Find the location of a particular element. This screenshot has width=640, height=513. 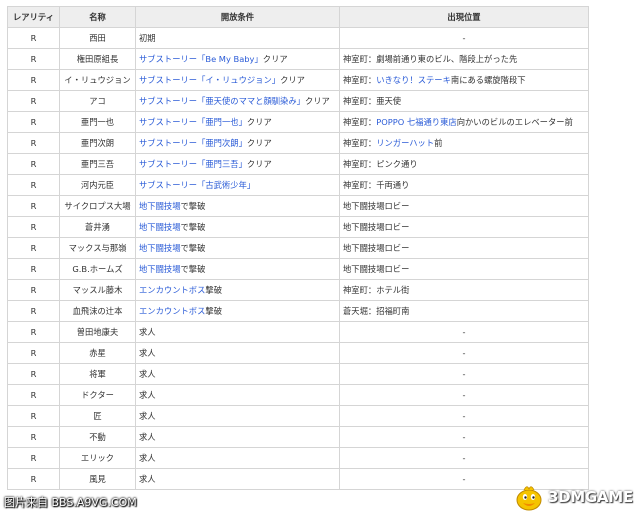

location-cell: 神室町：亜天使 is located at coordinates (464, 101).